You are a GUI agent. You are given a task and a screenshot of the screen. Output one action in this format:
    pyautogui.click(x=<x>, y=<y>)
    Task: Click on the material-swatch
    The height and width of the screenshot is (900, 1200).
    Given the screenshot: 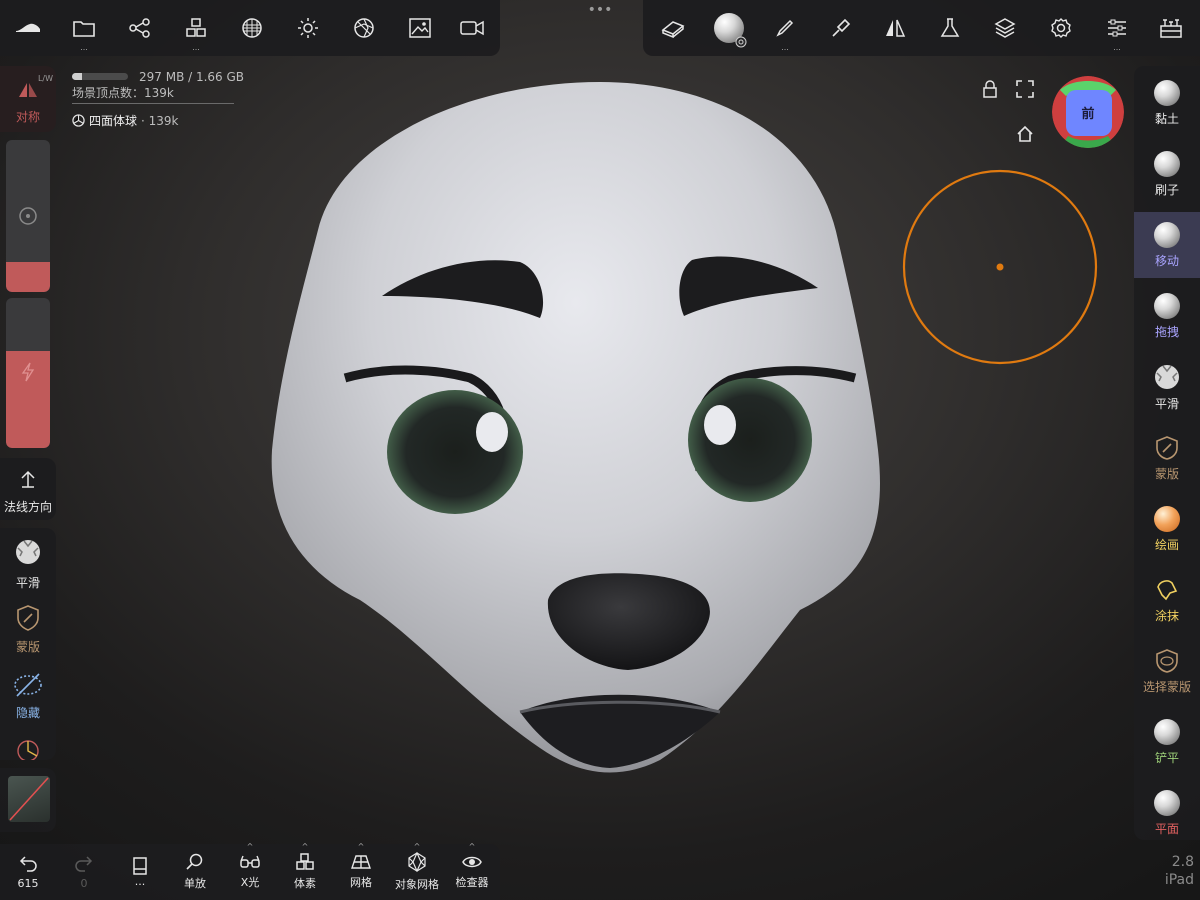 What is the action you would take?
    pyautogui.click(x=29, y=799)
    